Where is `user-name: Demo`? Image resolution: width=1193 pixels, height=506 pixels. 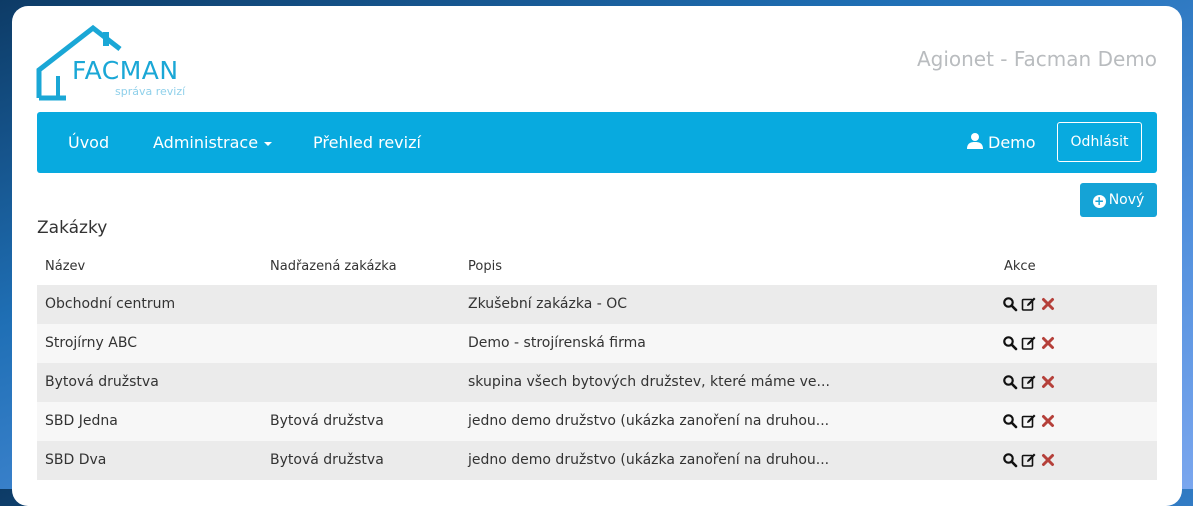
user-name: Demo is located at coordinates (1012, 142).